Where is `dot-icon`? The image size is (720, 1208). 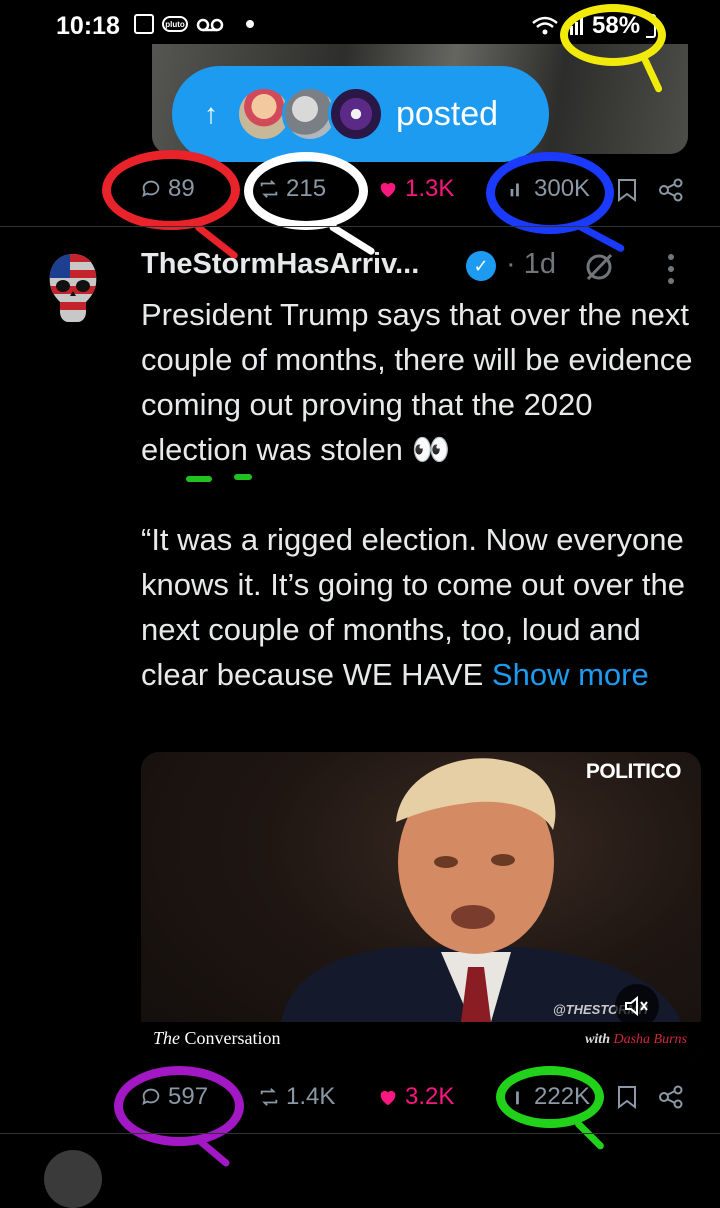
dot-icon is located at coordinates (250, 24).